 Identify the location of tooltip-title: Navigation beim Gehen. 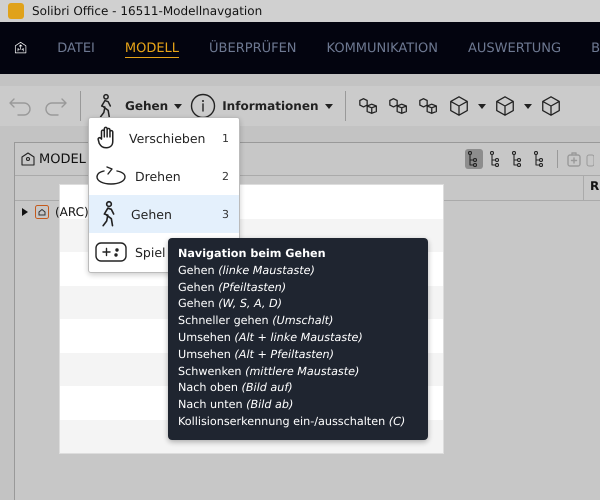
(252, 254).